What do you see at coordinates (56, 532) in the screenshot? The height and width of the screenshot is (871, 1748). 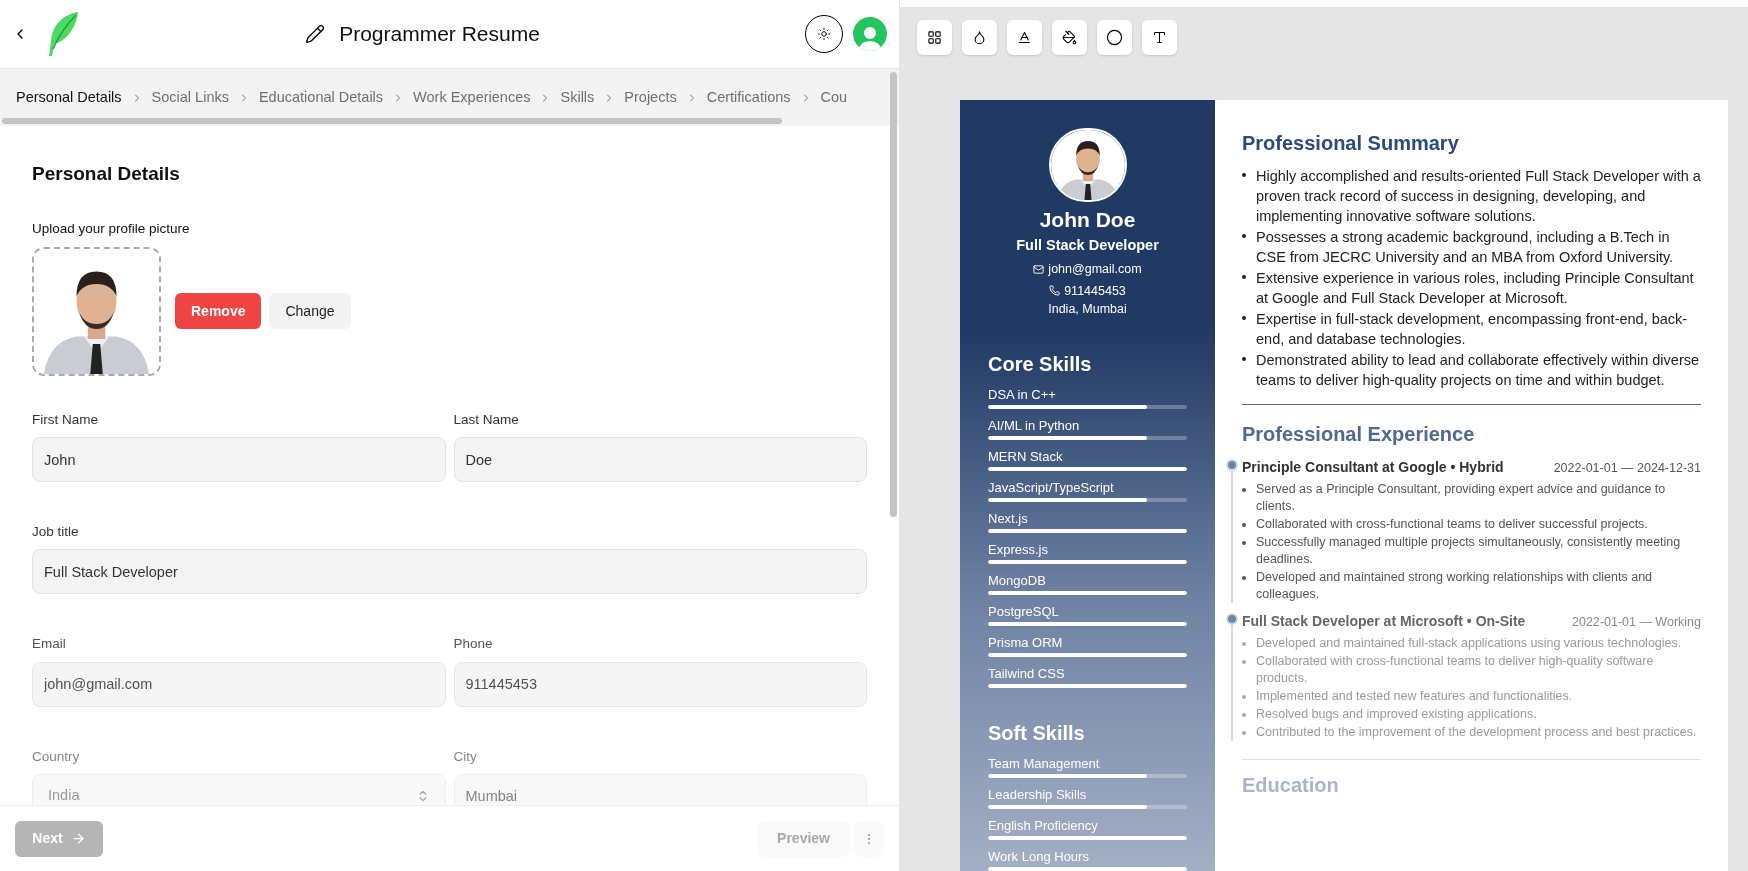 I see `field-label: Job title` at bounding box center [56, 532].